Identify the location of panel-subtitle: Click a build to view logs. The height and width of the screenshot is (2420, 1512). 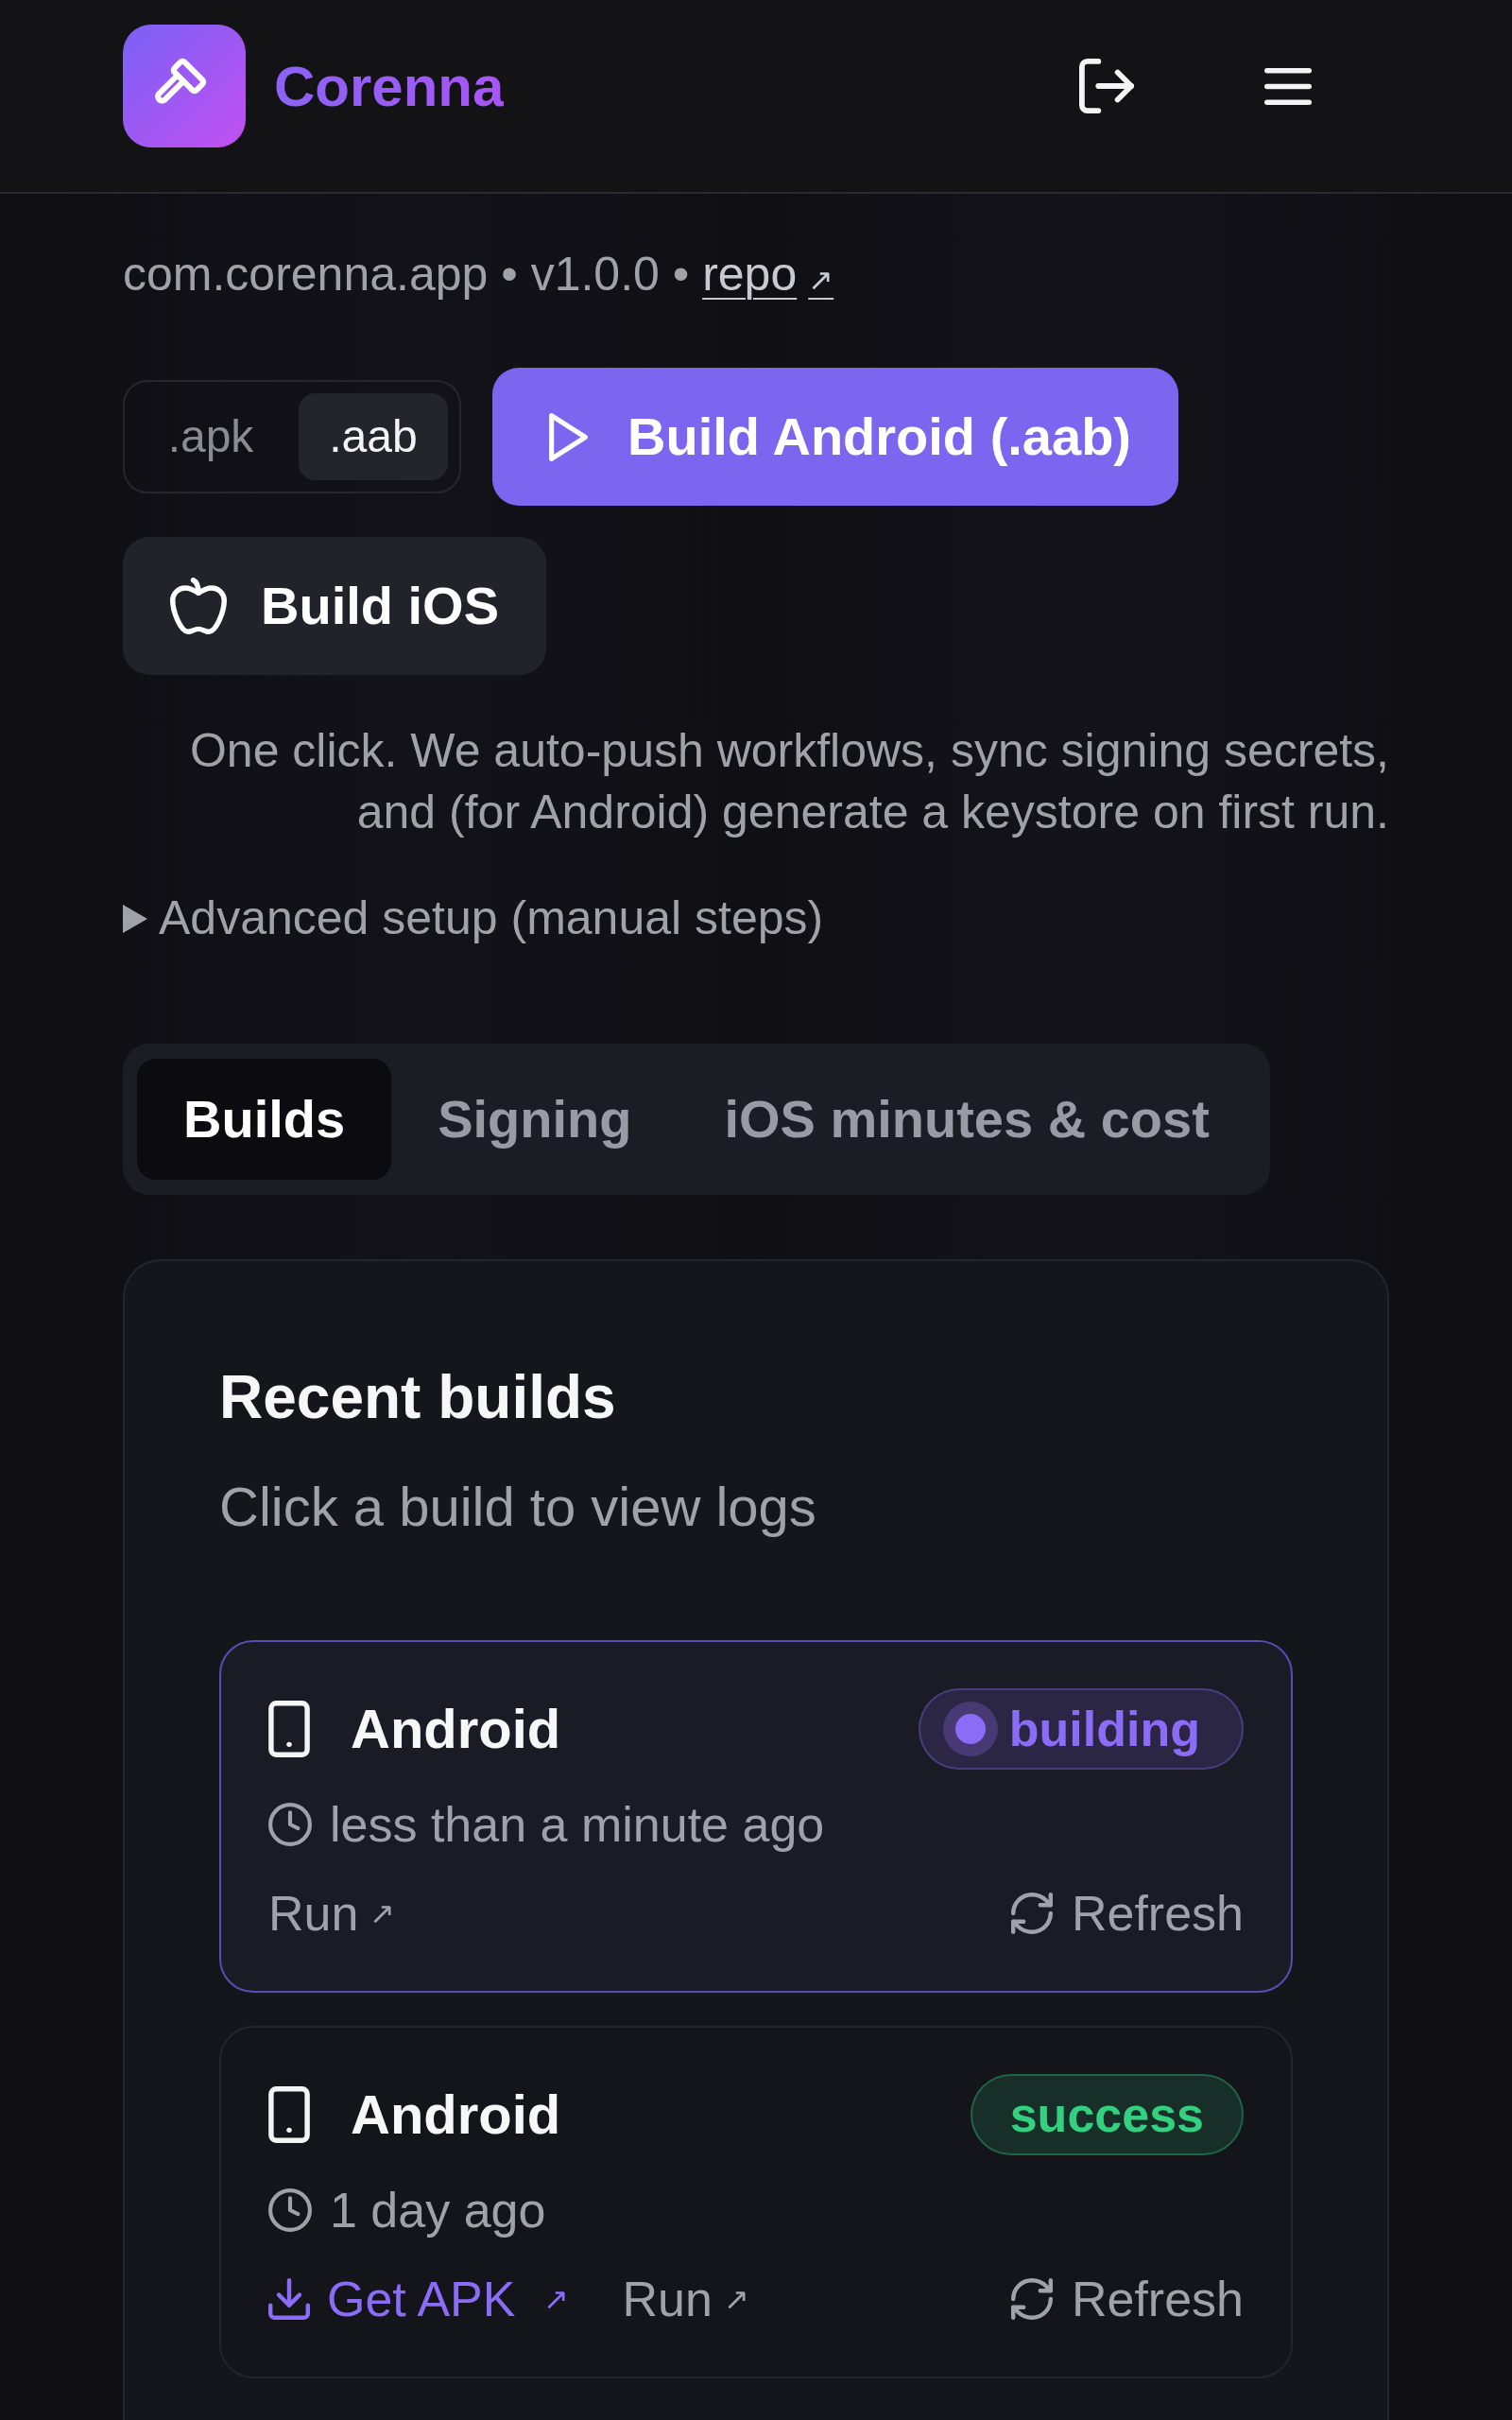
(518, 1507).